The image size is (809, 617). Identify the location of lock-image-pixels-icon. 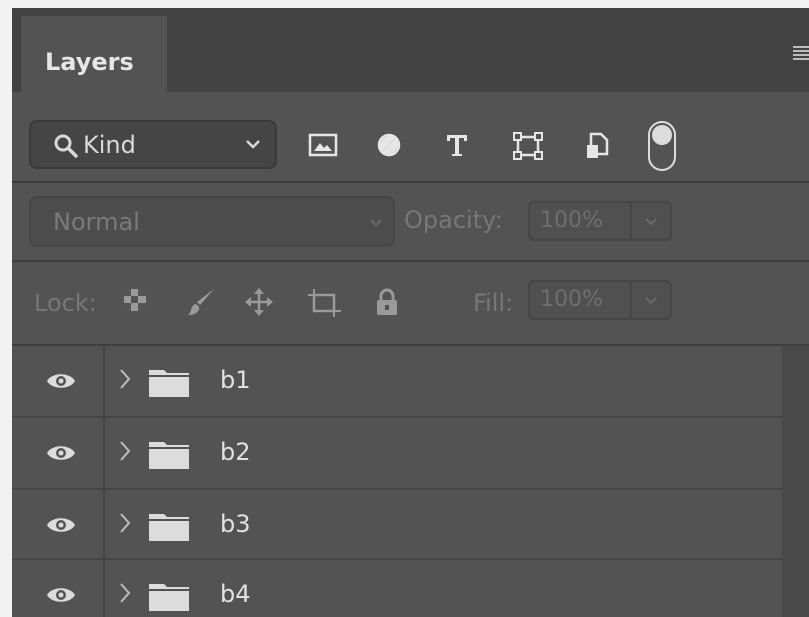
(201, 302).